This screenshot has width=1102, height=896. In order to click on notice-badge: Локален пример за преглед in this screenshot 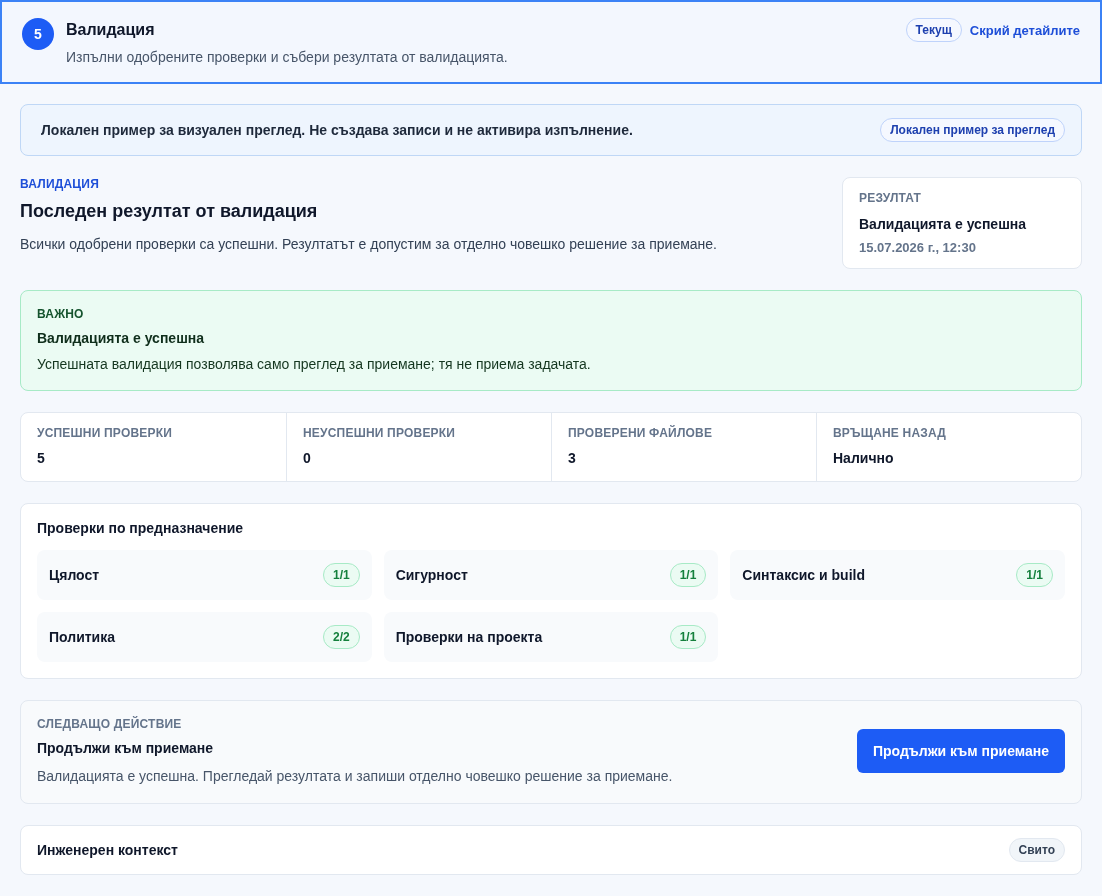, I will do `click(972, 130)`.